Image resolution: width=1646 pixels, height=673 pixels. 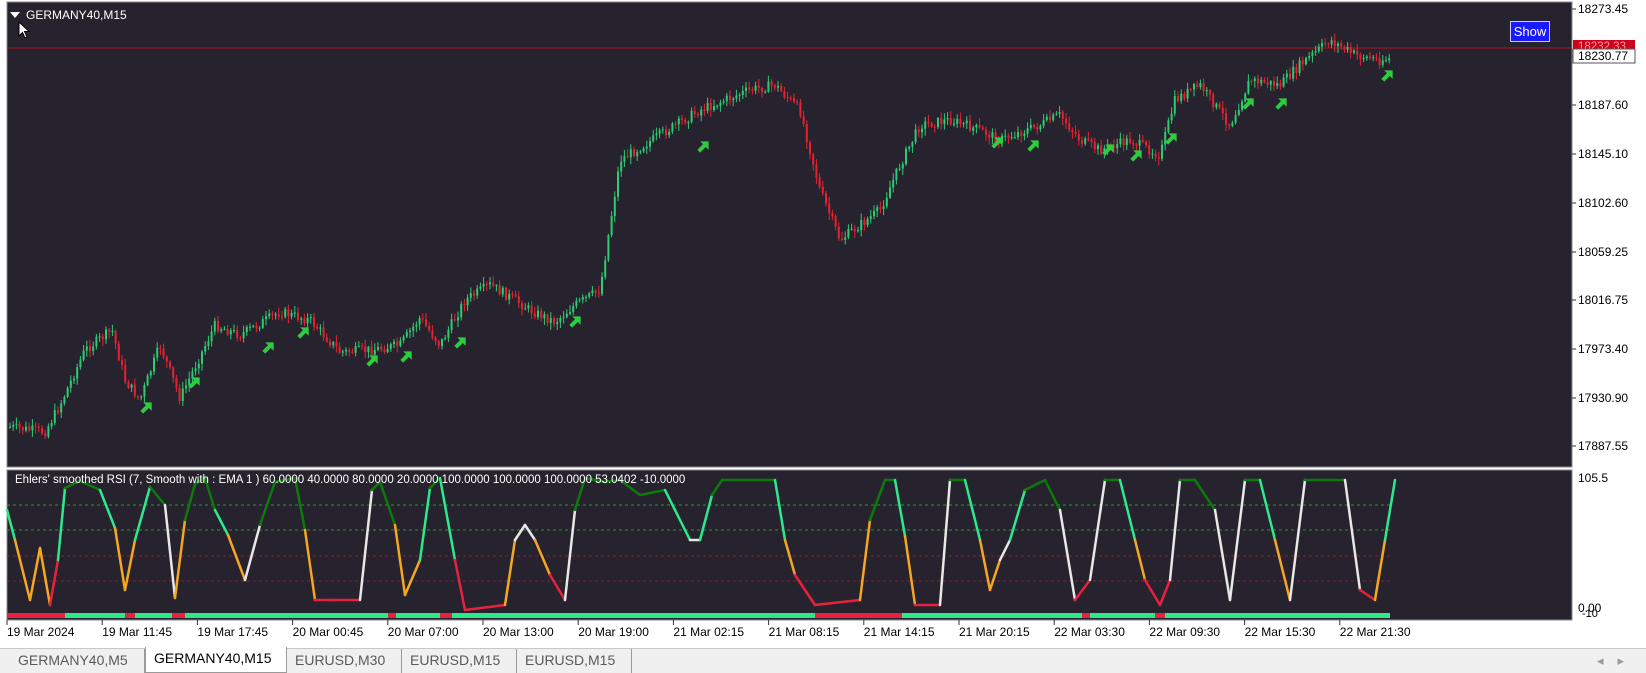 What do you see at coordinates (68, 15) in the screenshot?
I see `chart-title: GERMANY40,M15` at bounding box center [68, 15].